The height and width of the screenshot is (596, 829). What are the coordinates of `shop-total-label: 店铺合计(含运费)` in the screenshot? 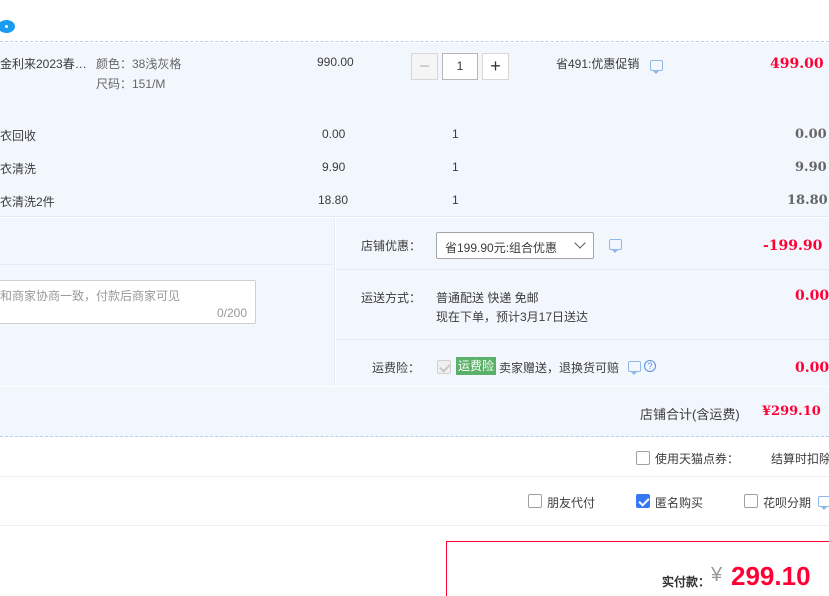 It's located at (690, 414).